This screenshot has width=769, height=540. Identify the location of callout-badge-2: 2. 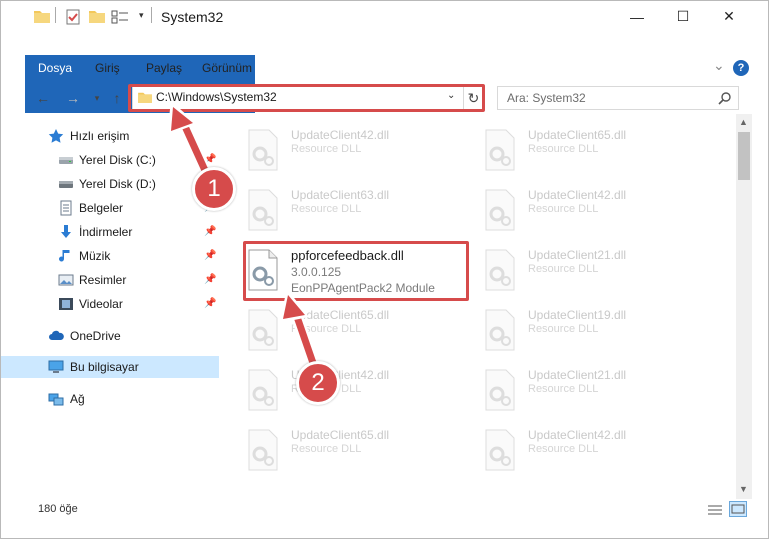
(318, 383).